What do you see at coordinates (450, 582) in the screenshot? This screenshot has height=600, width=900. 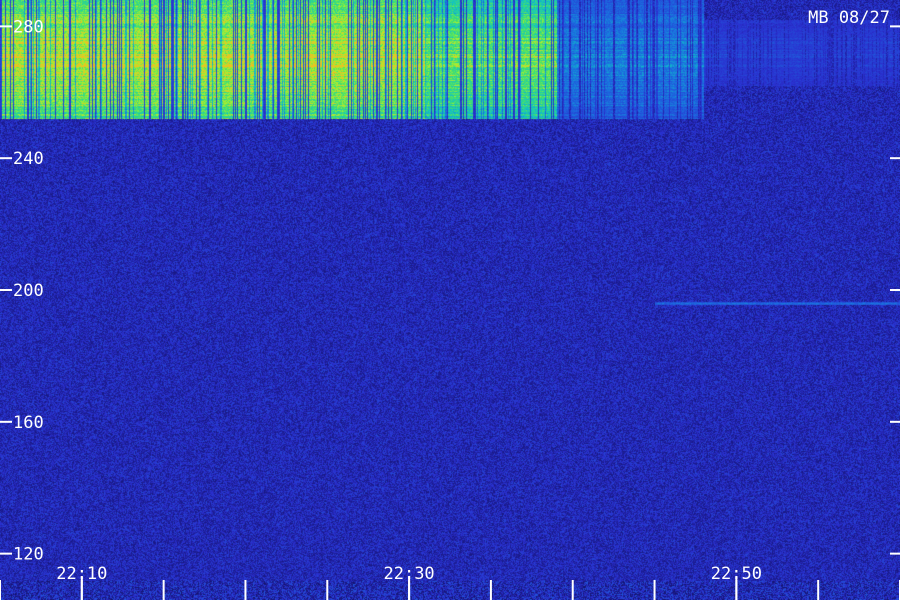 I see `x-axis: 22:10 22:30 22:50` at bounding box center [450, 582].